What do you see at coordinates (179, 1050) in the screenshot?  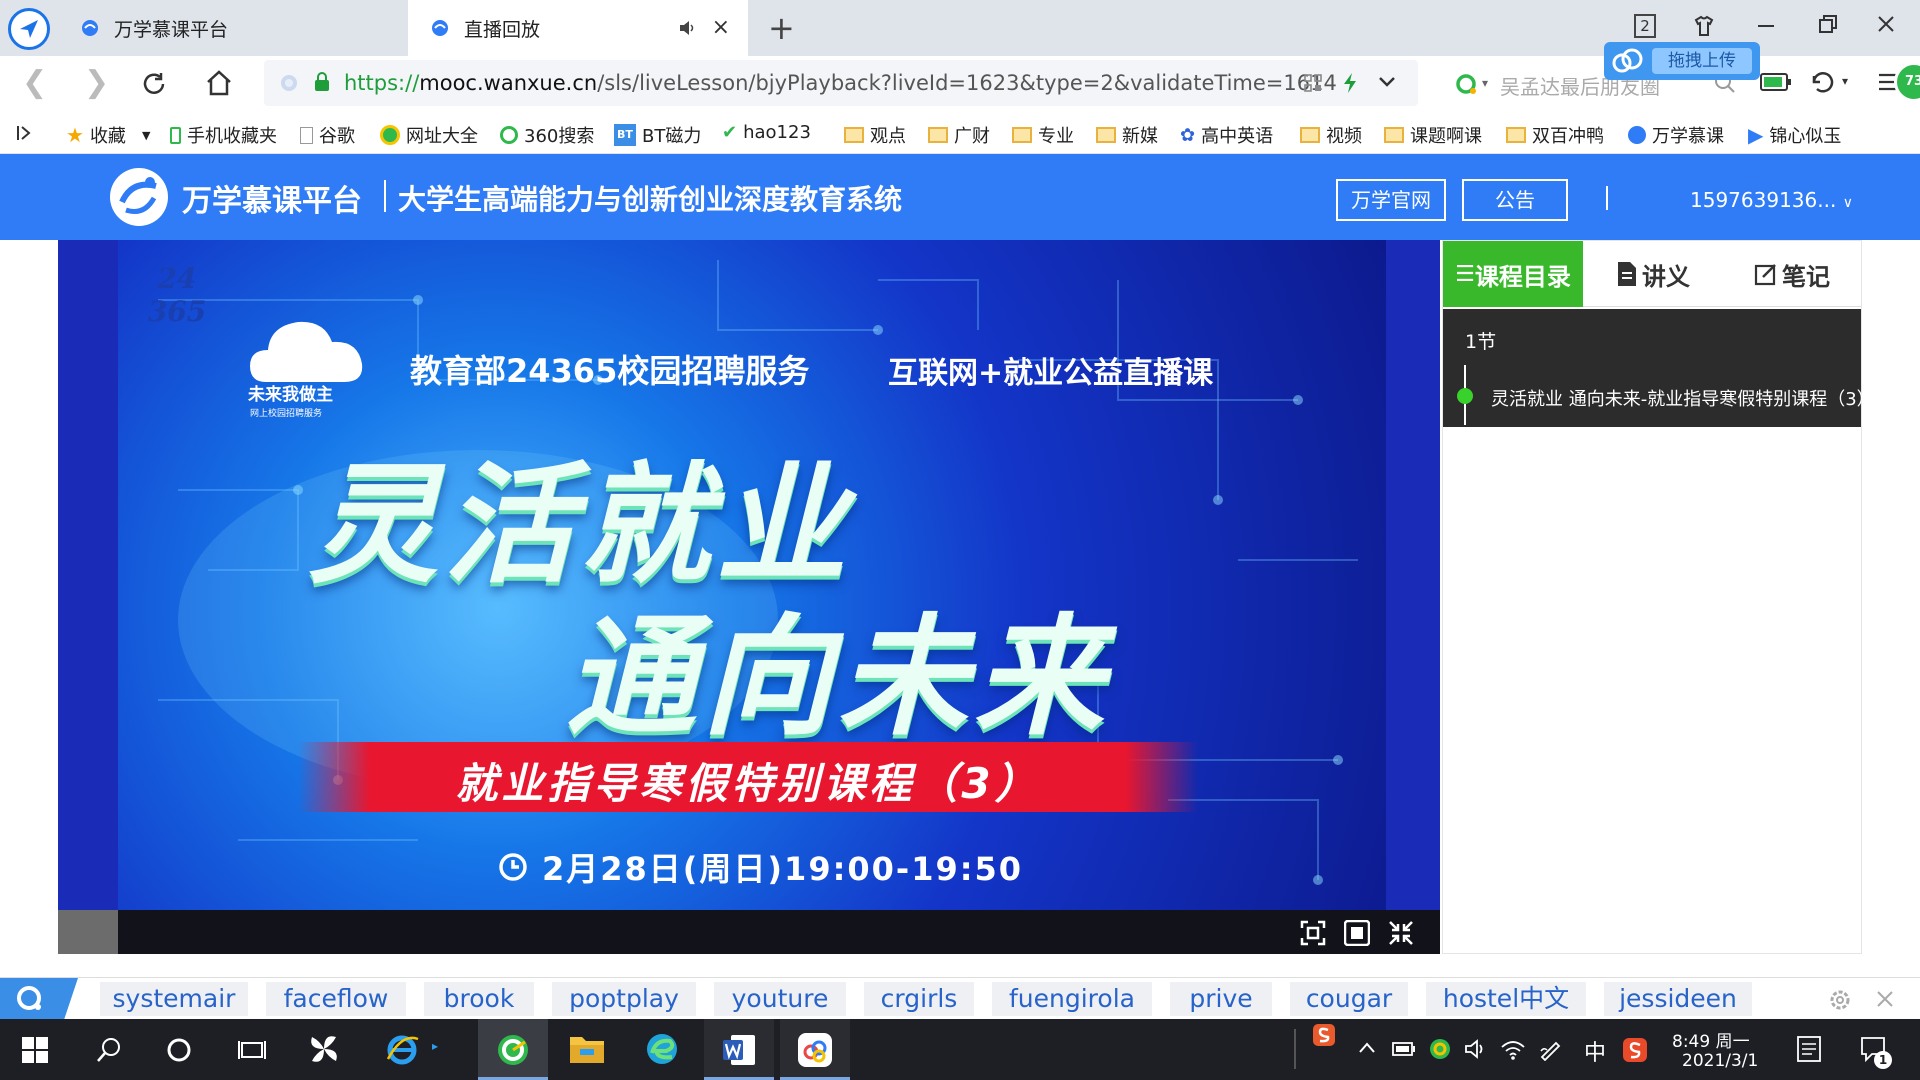 I see `cortana-icon` at bounding box center [179, 1050].